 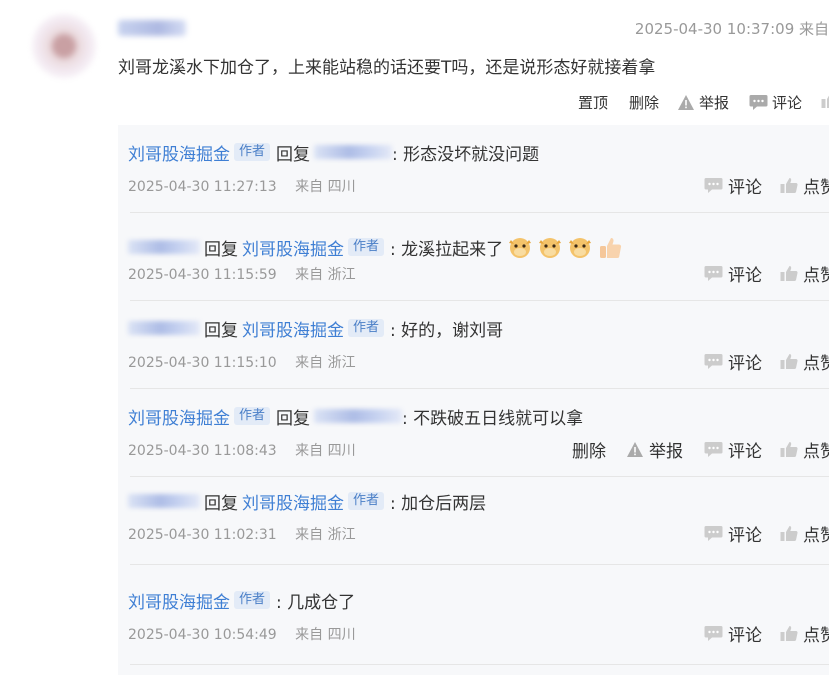 What do you see at coordinates (64, 46) in the screenshot?
I see `avatar` at bounding box center [64, 46].